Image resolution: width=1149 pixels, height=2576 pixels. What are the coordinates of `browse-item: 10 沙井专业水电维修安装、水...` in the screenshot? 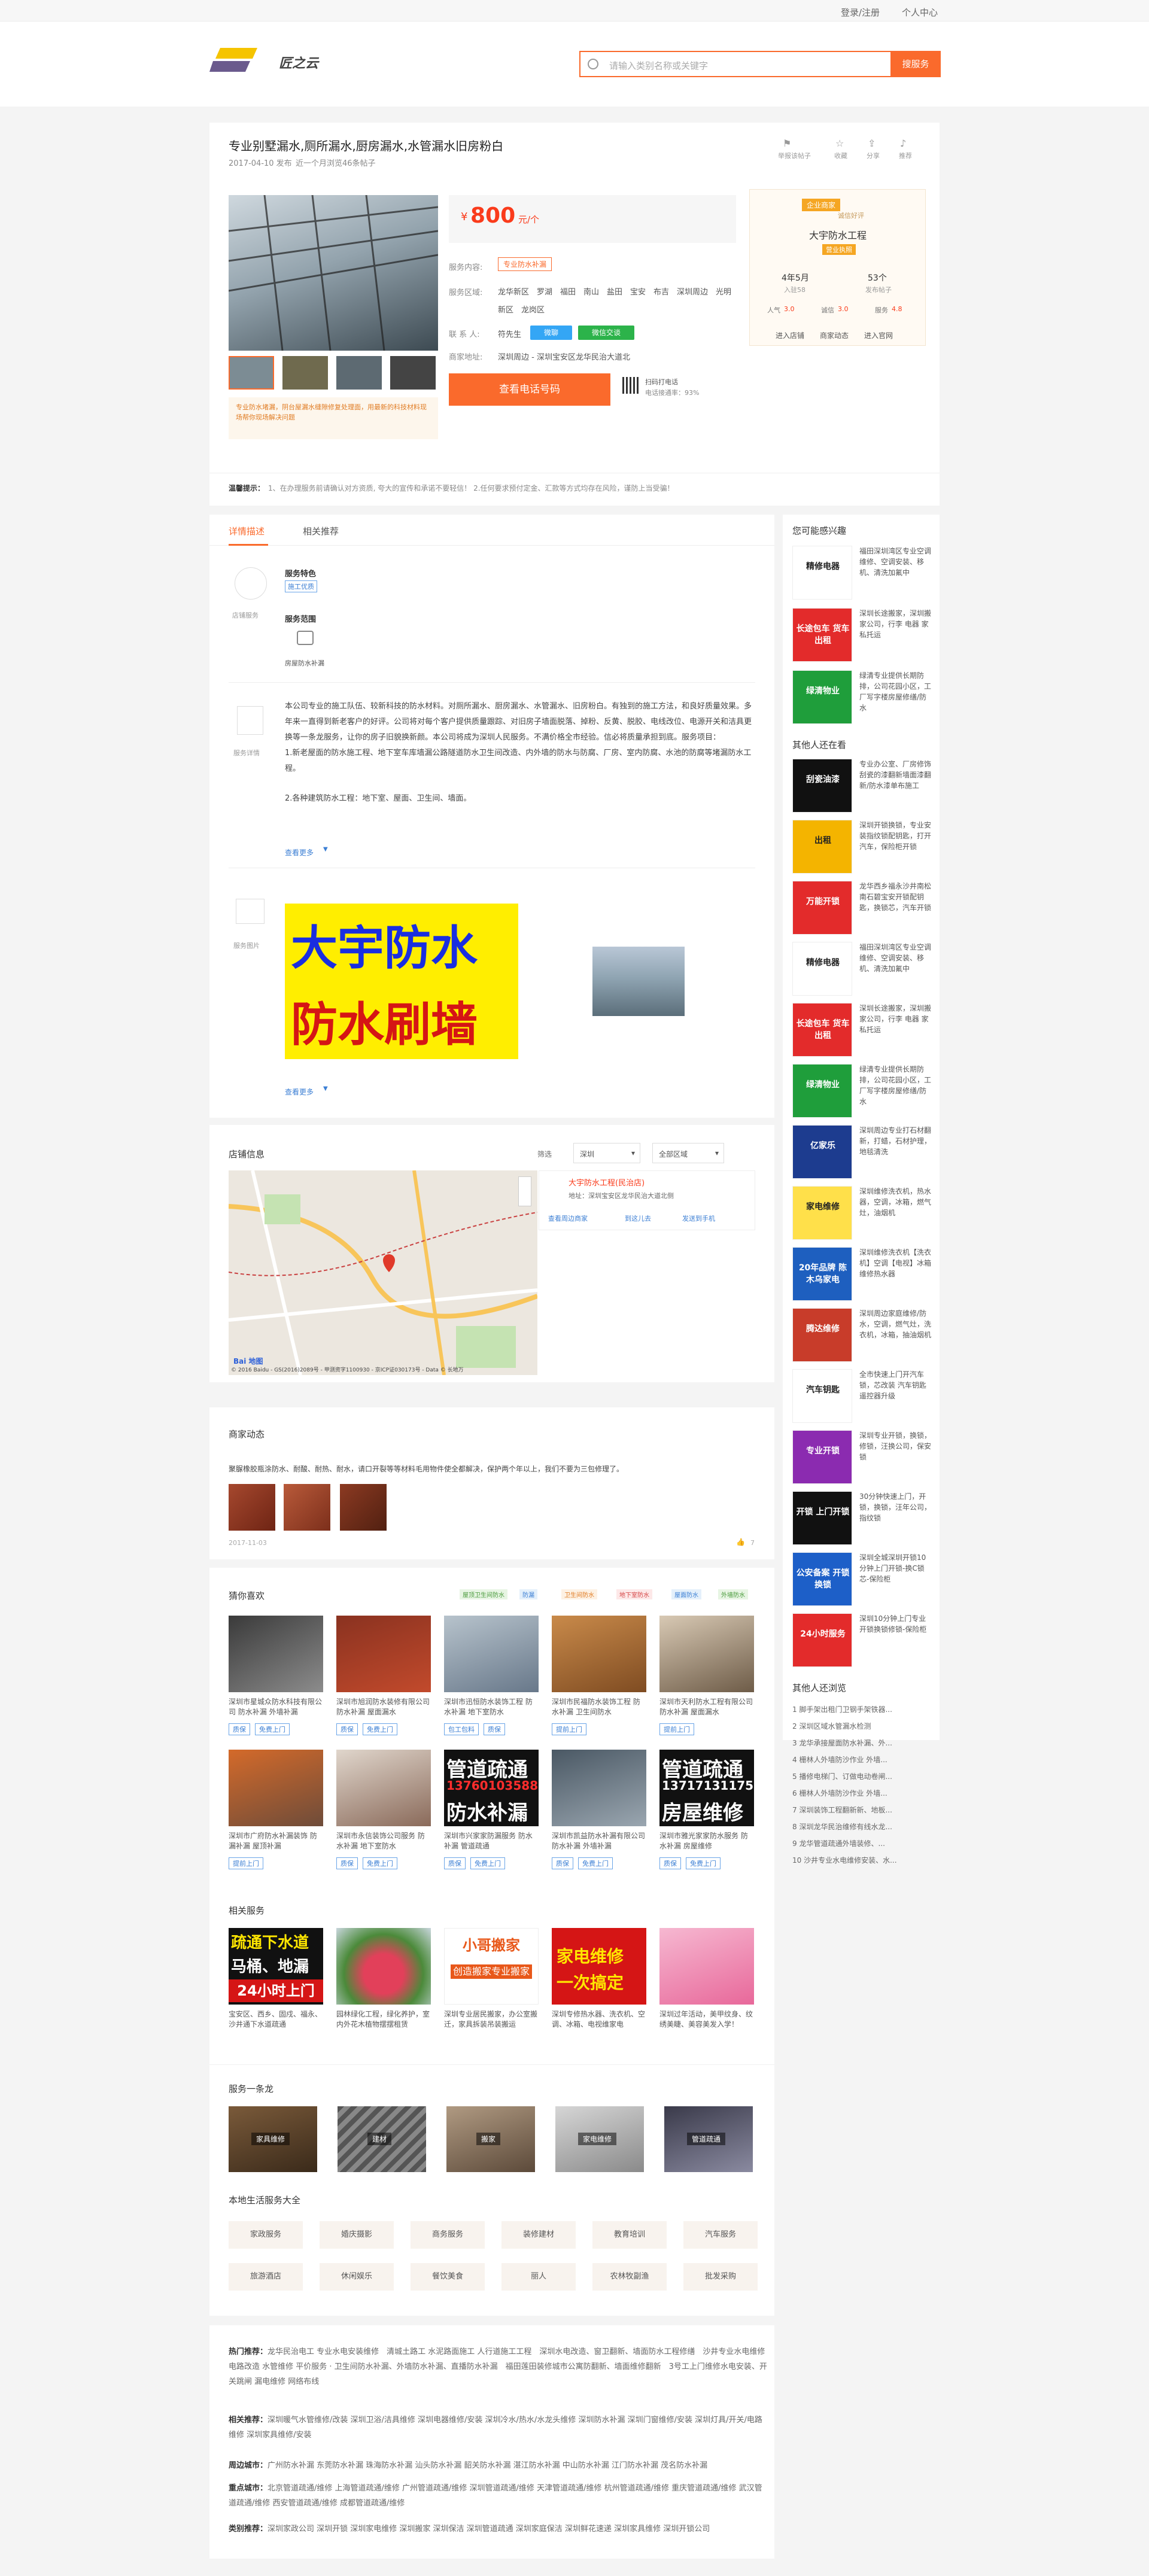 It's located at (862, 1860).